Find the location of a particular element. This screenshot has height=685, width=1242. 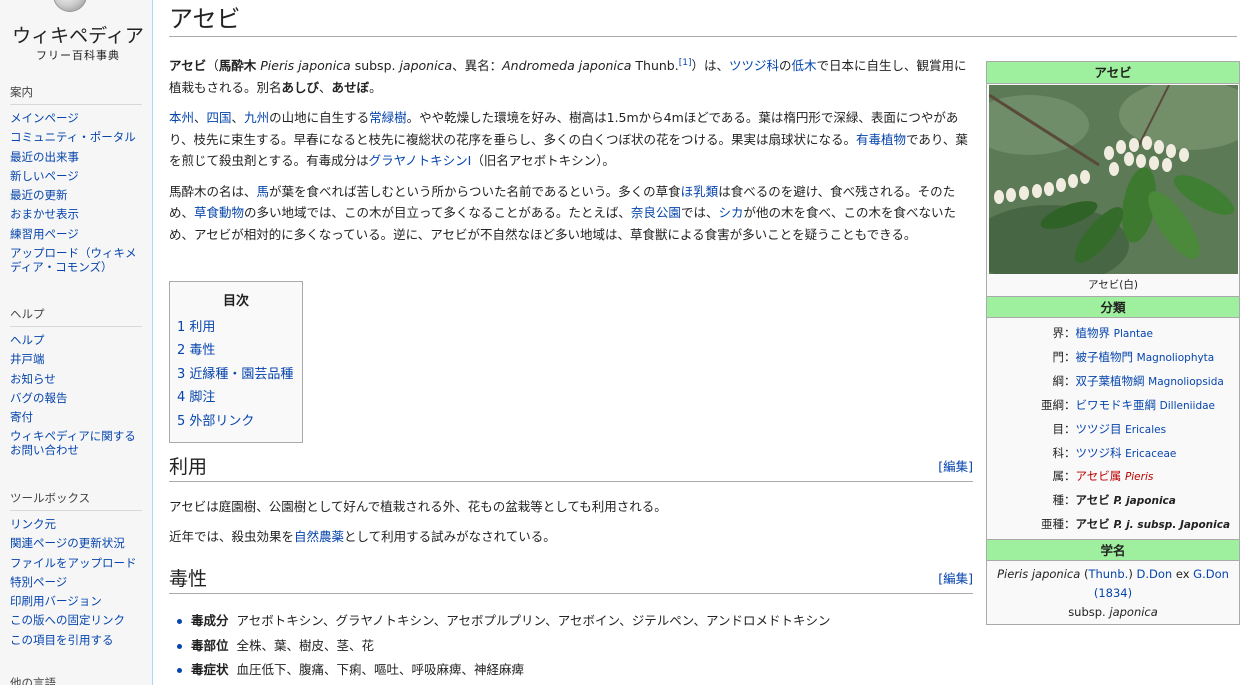

rank-label: 門 is located at coordinates (1058, 357).